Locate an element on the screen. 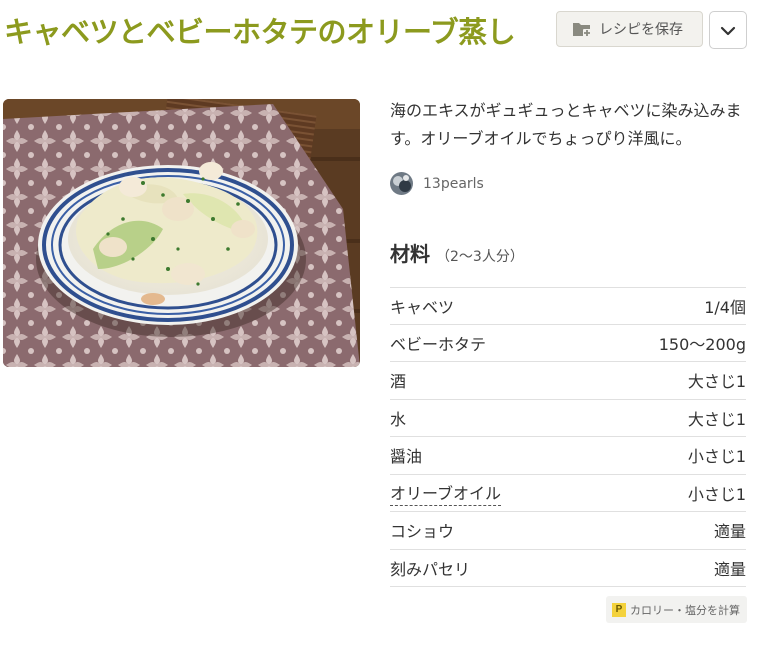 Image resolution: width=757 pixels, height=649 pixels. ingredient-row: 醤油 小さじ1 is located at coordinates (568, 456).